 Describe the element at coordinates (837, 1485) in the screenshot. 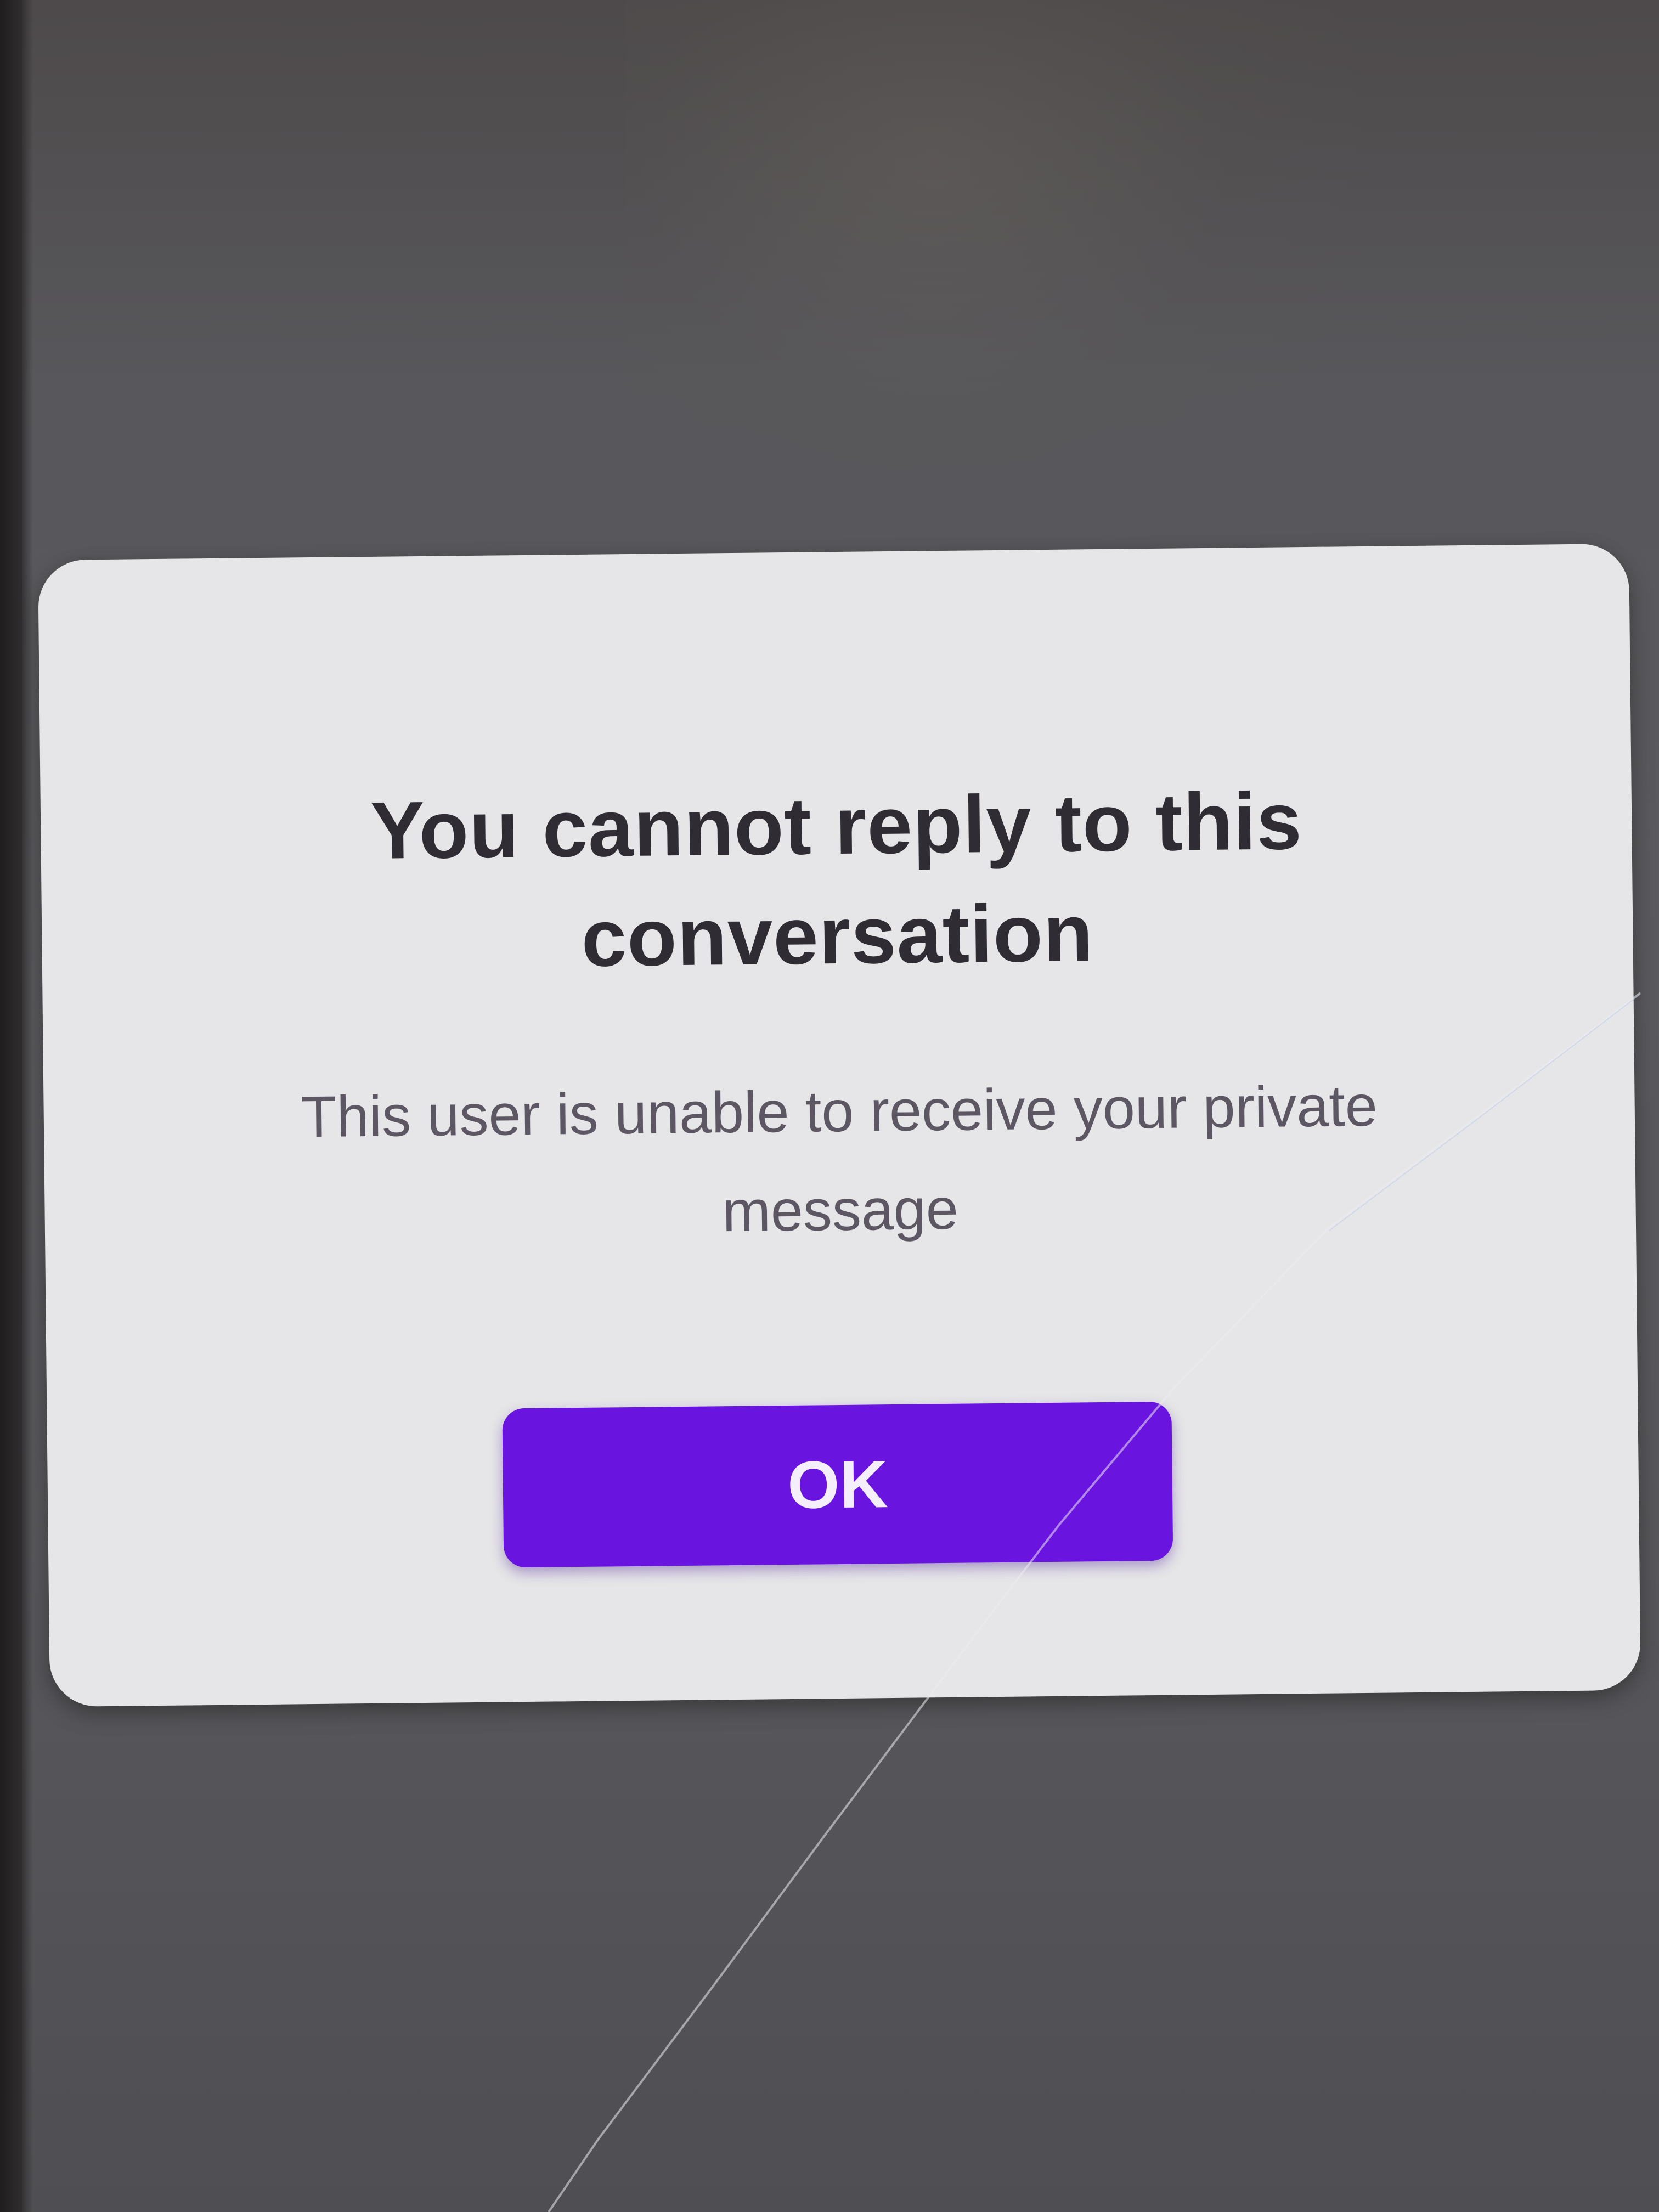

I see `ok-button: OK` at that location.